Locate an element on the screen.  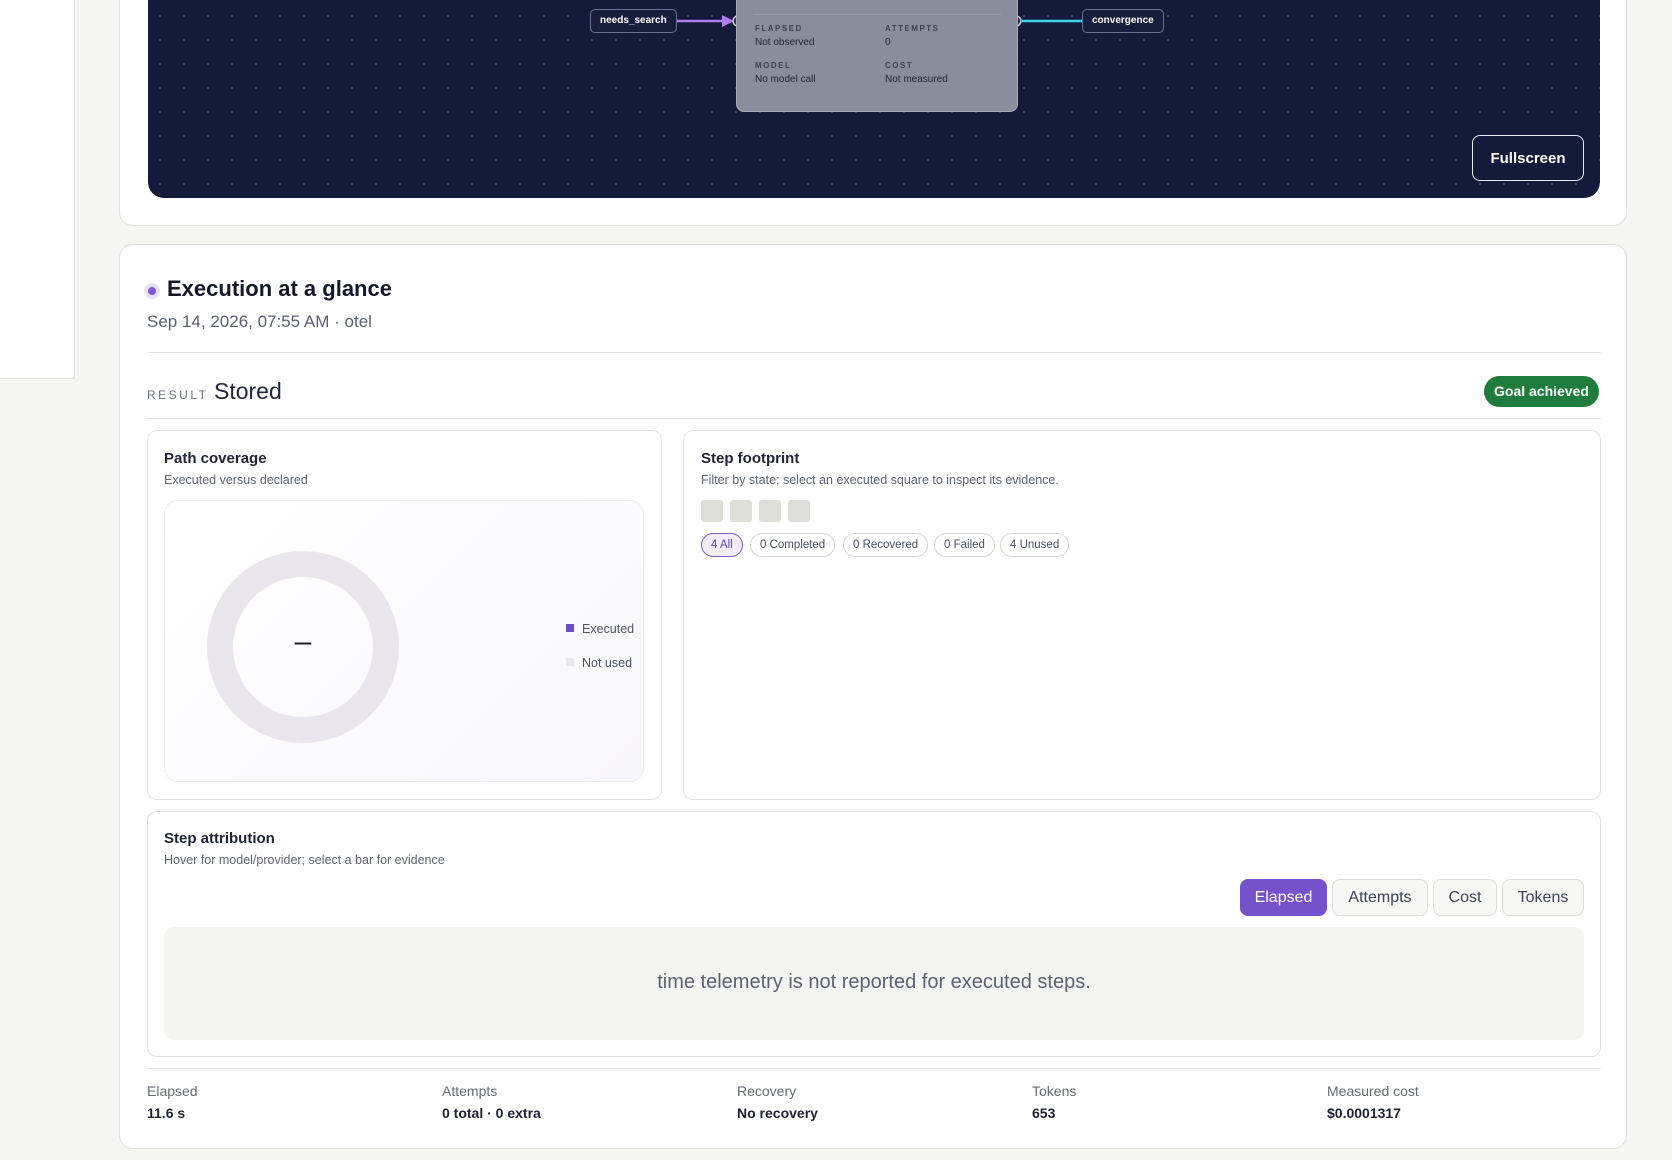
stat-recovery: Recovery No recovery is located at coordinates (777, 1102).